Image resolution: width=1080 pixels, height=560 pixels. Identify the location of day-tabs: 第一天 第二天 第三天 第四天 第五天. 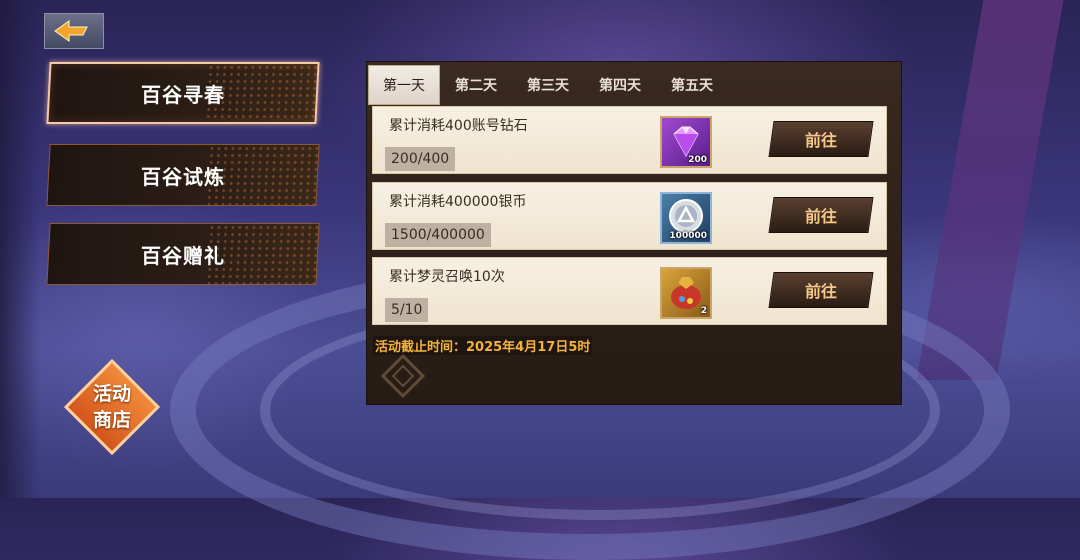
(548, 85).